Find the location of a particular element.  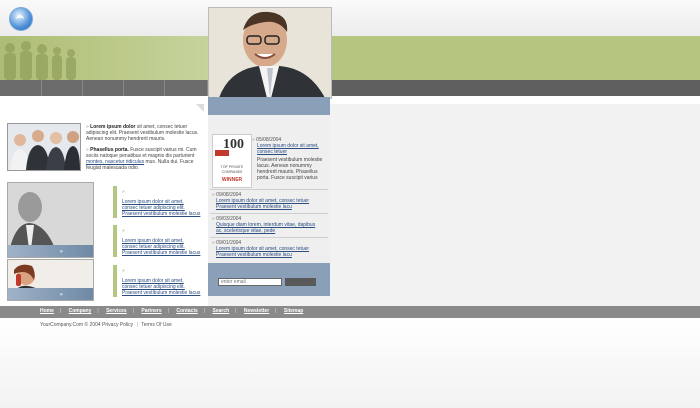

hero-photo is located at coordinates (270, 53).